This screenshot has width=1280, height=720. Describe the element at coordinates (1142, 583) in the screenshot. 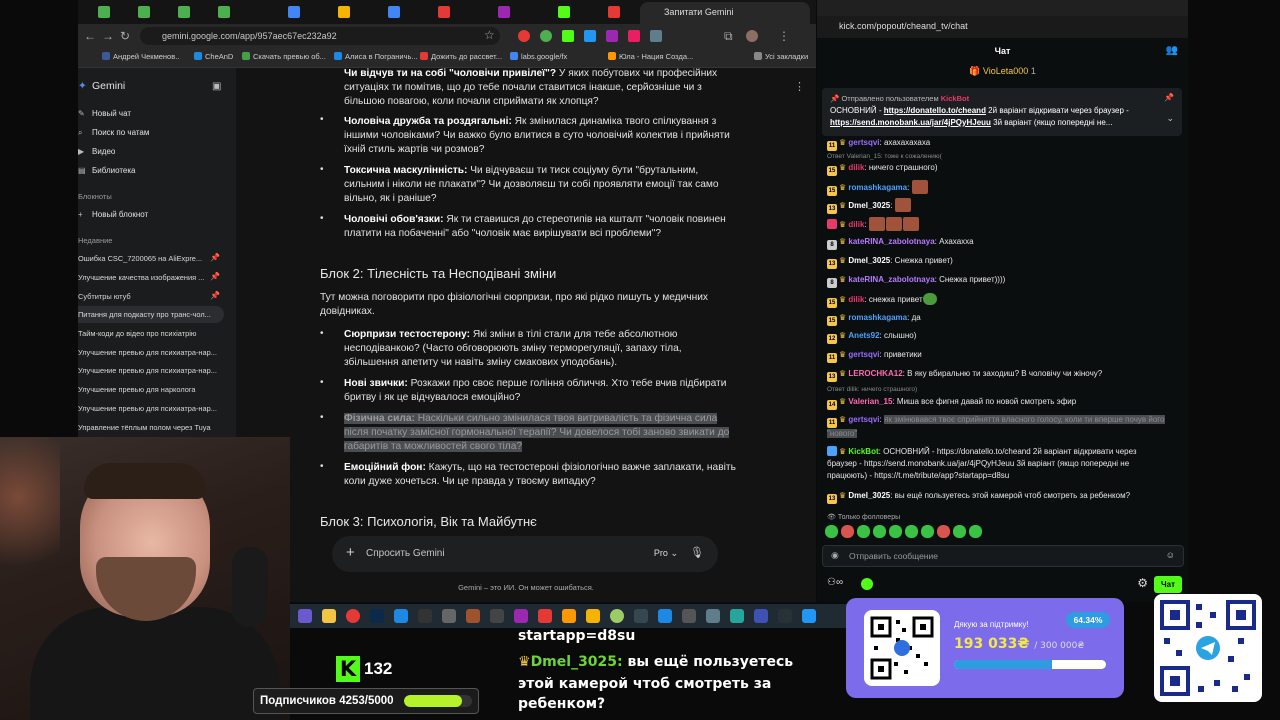

I see `gear-icon: ⚙` at that location.